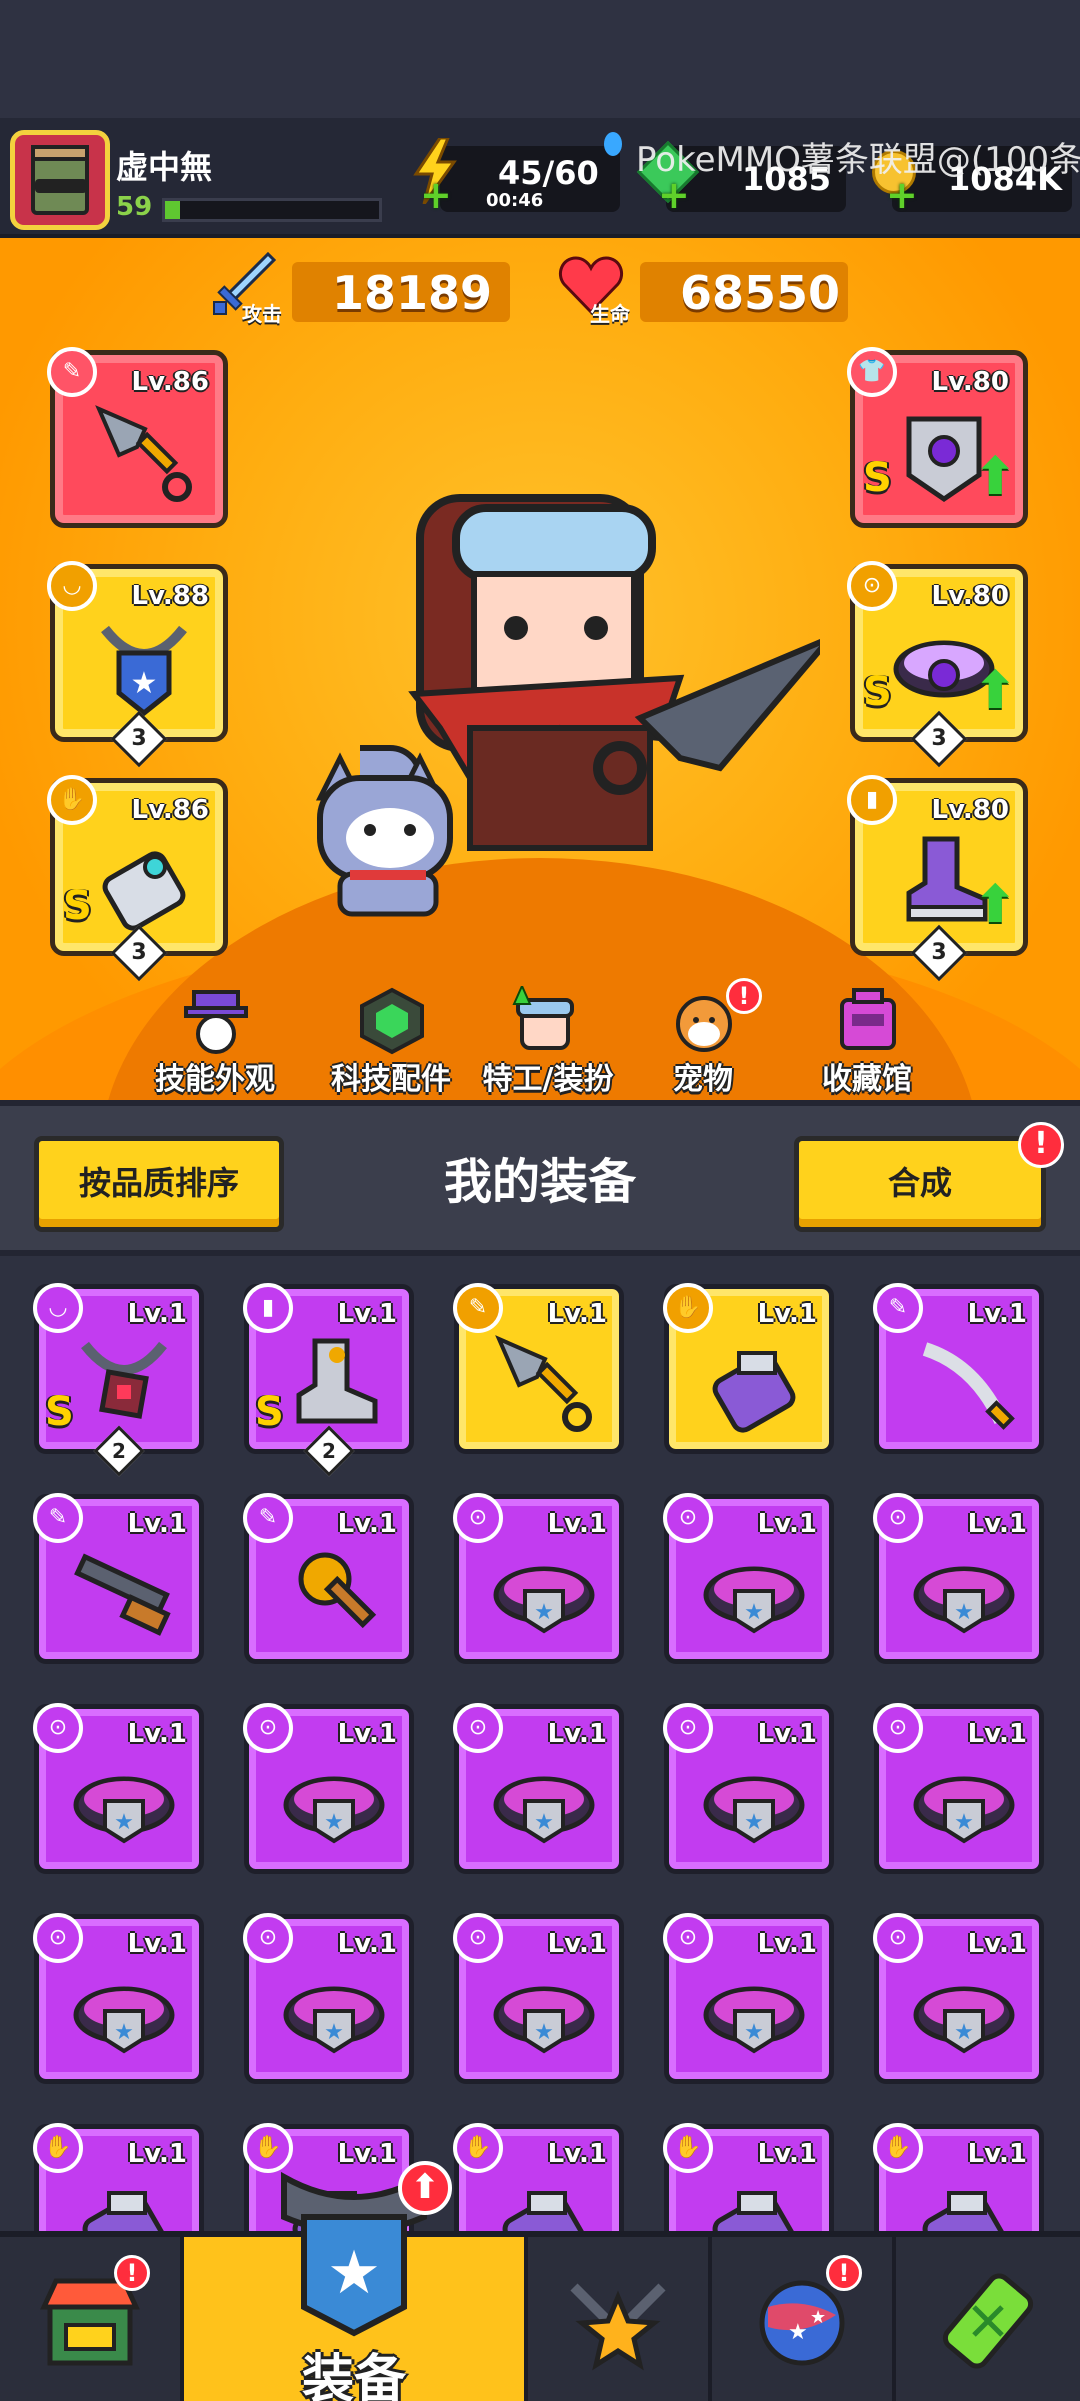 Image resolution: width=1080 pixels, height=2401 pixels. I want to click on nav-dna, so click(988, 2319).